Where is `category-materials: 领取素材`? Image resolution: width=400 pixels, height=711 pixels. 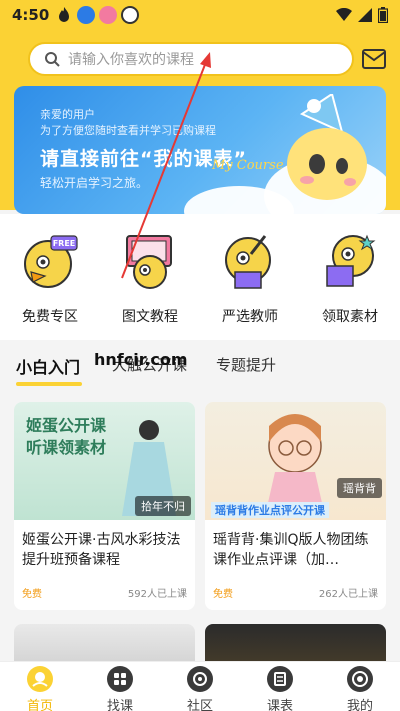
category-materials: 领取素材 is located at coordinates (350, 279).